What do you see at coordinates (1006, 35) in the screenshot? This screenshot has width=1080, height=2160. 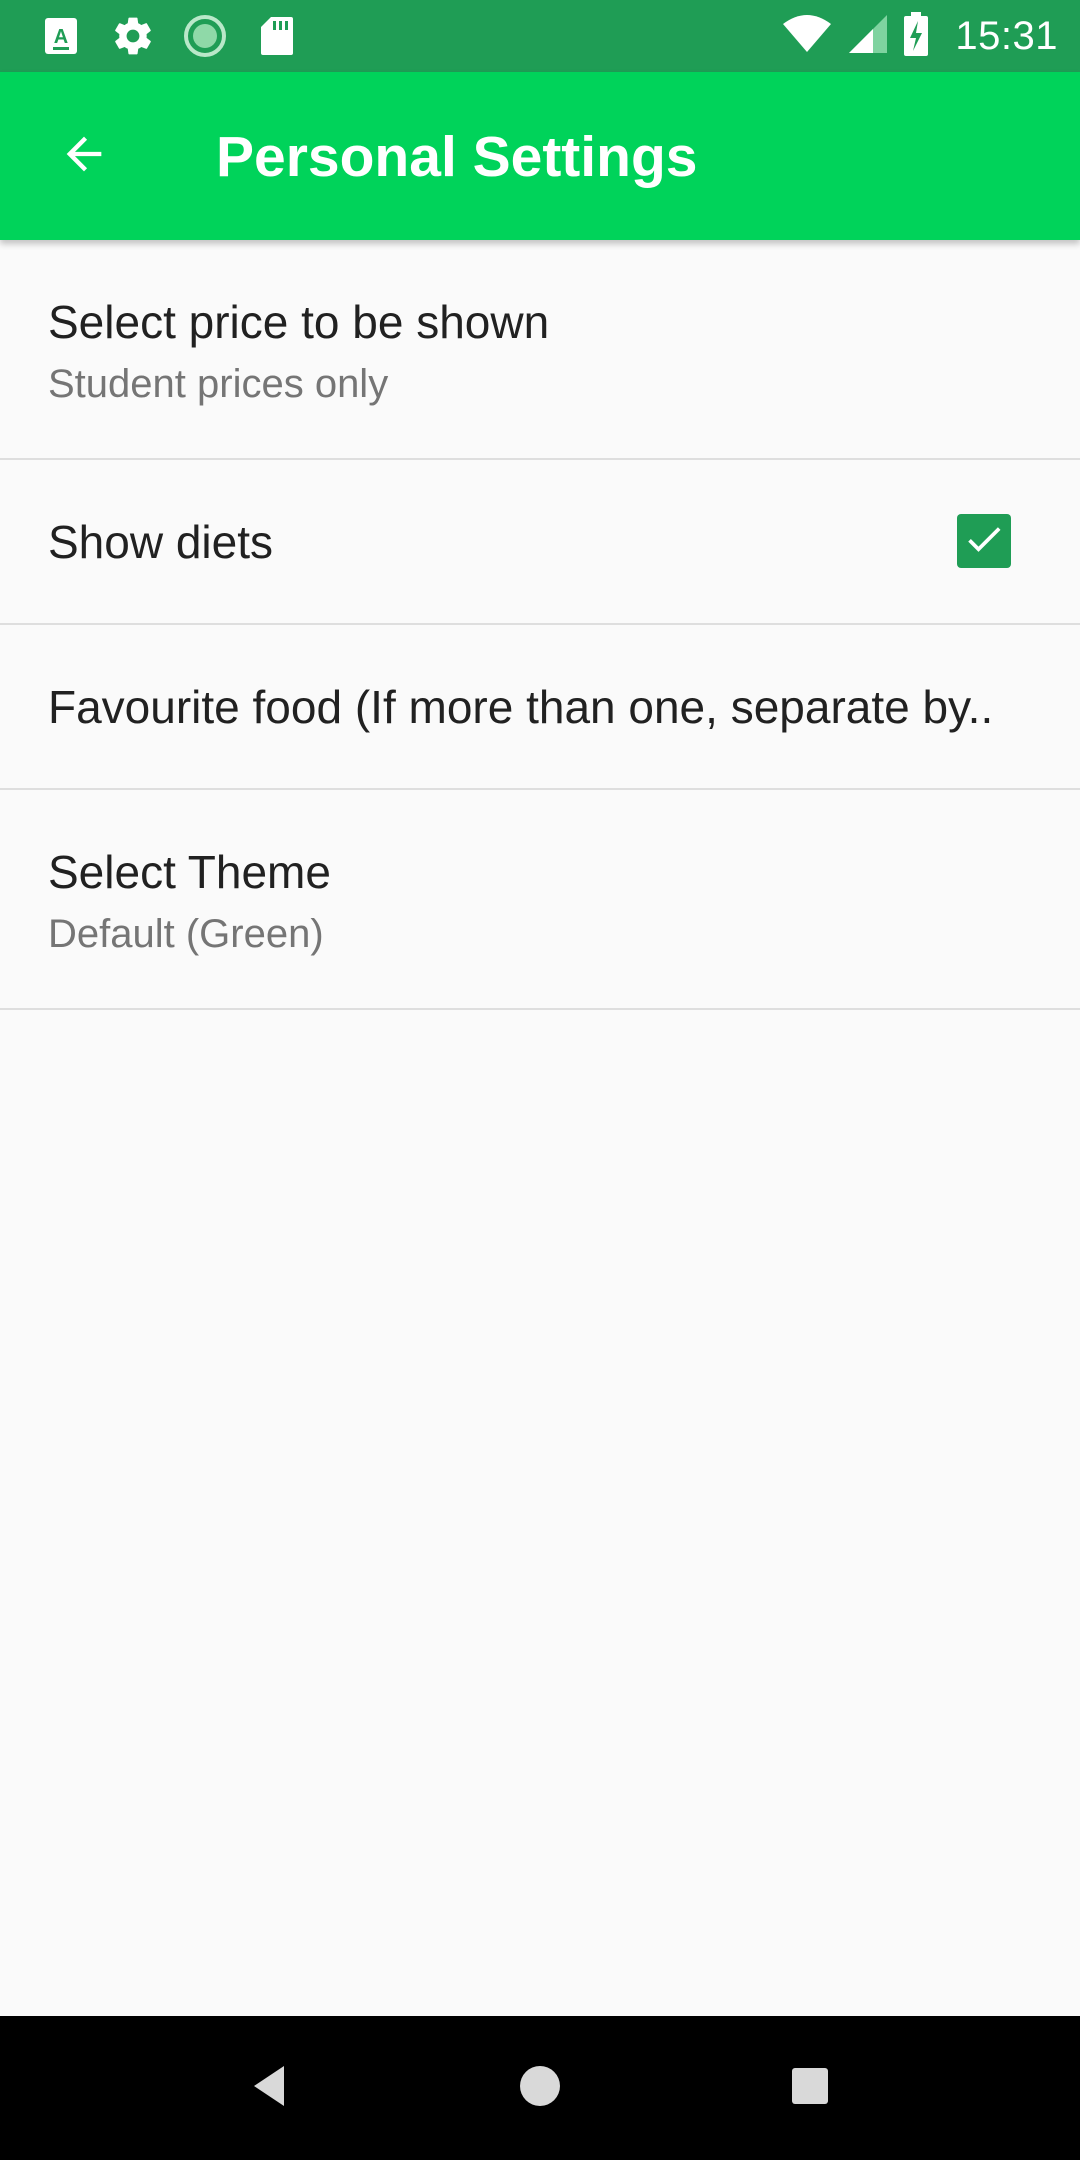 I see `status-time: 15:31` at bounding box center [1006, 35].